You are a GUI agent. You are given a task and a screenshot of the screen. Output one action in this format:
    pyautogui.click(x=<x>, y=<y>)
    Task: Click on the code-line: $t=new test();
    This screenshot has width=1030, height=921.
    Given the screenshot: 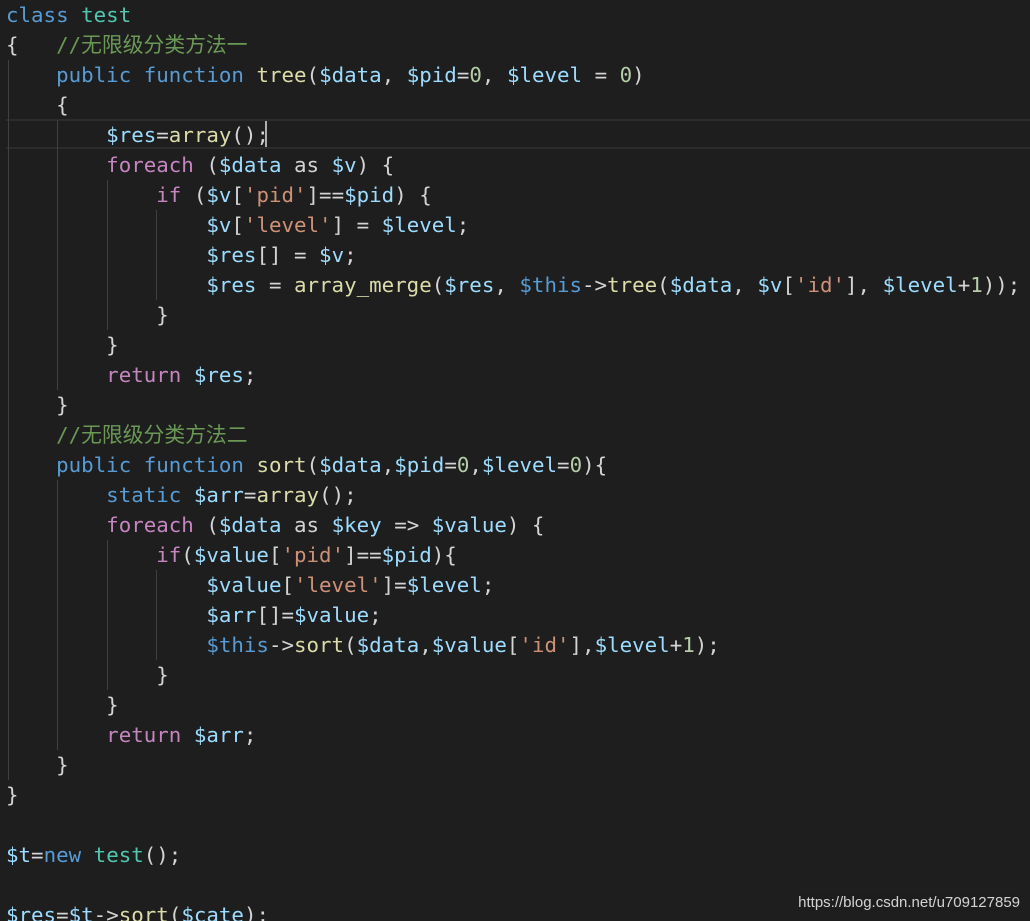 What is the action you would take?
    pyautogui.click(x=93, y=855)
    